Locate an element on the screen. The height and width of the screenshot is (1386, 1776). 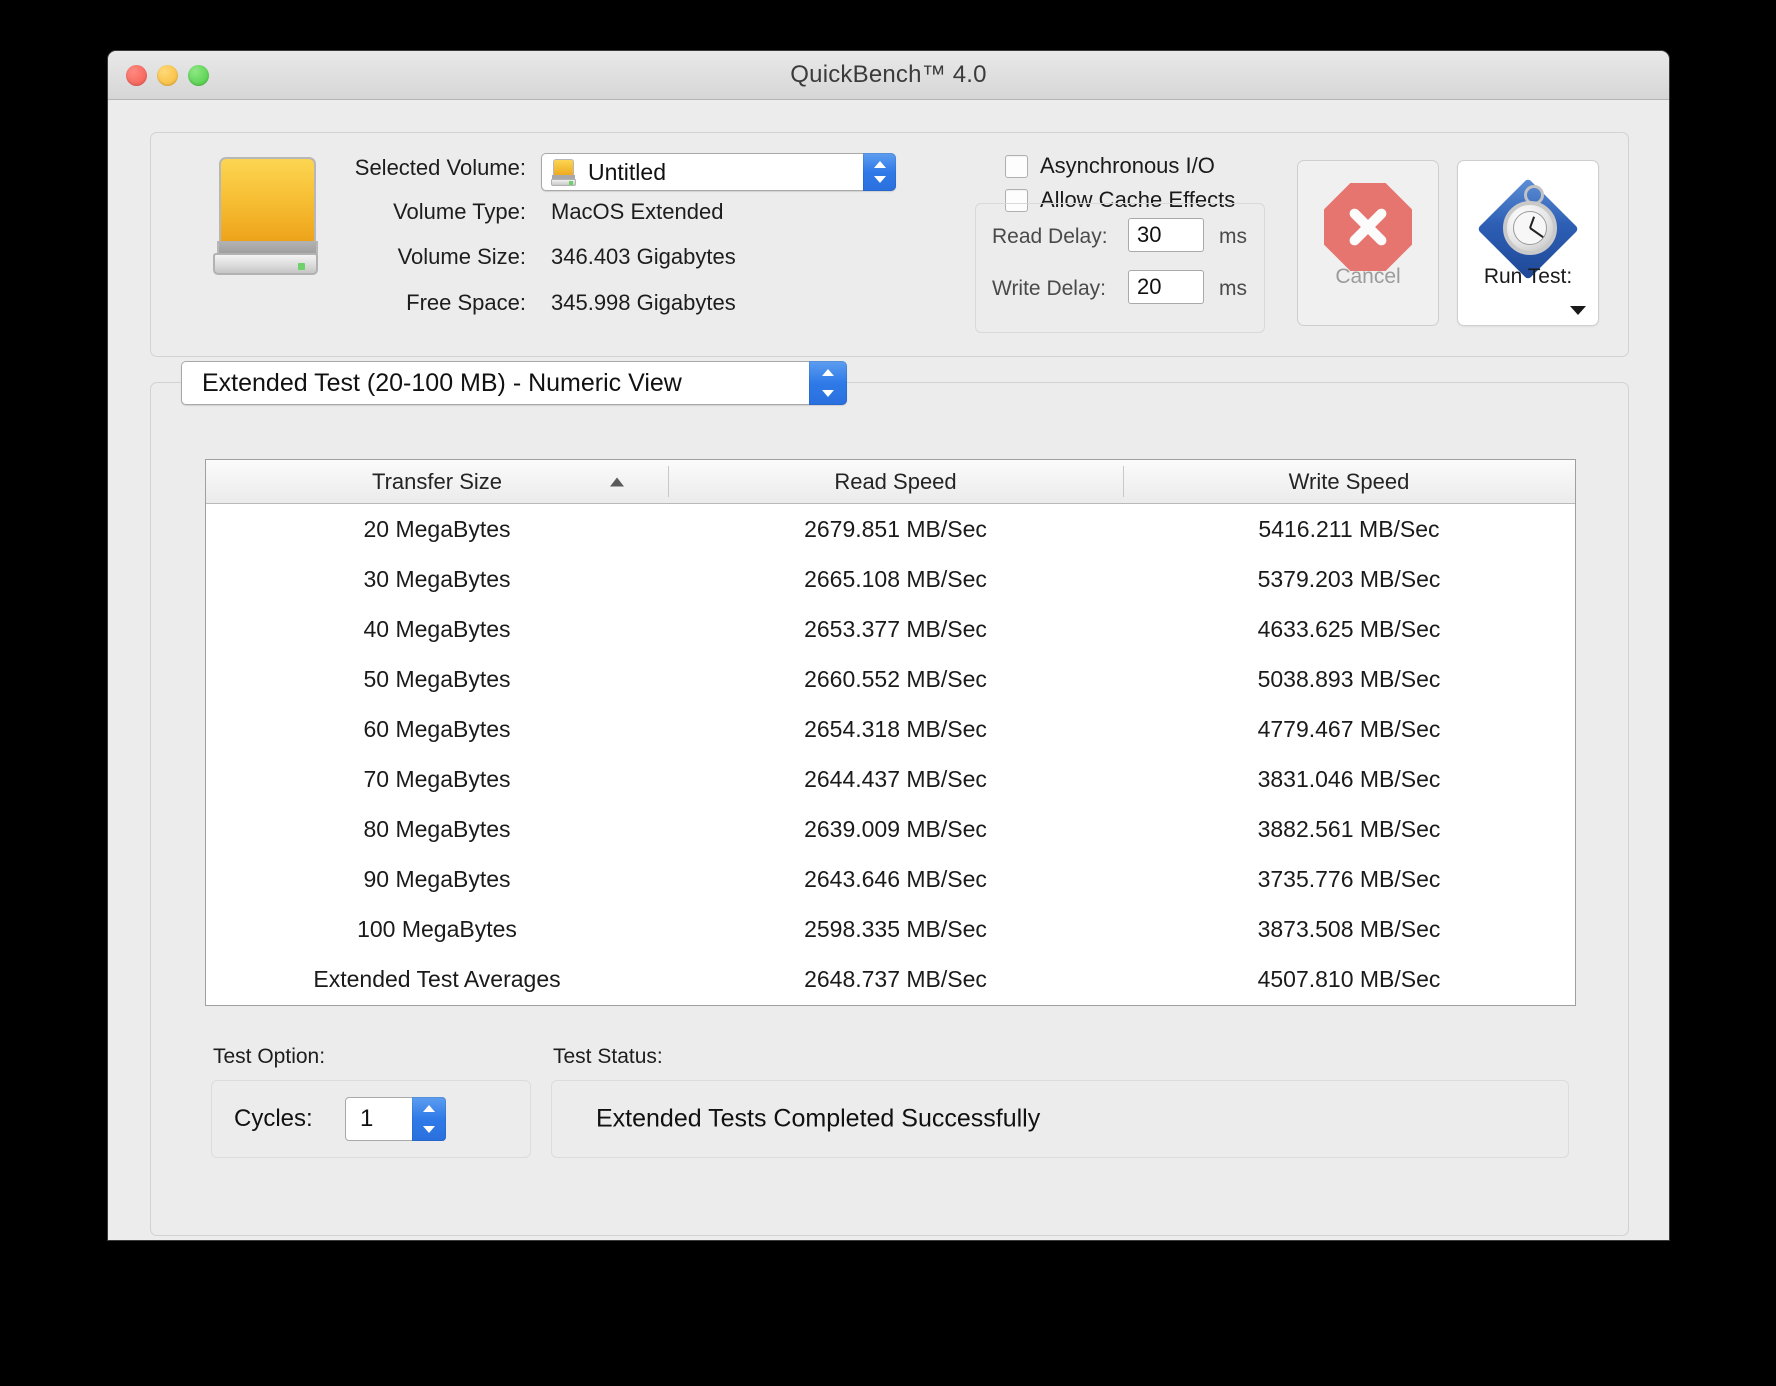
read-delay-input: 30 is located at coordinates (1166, 235).